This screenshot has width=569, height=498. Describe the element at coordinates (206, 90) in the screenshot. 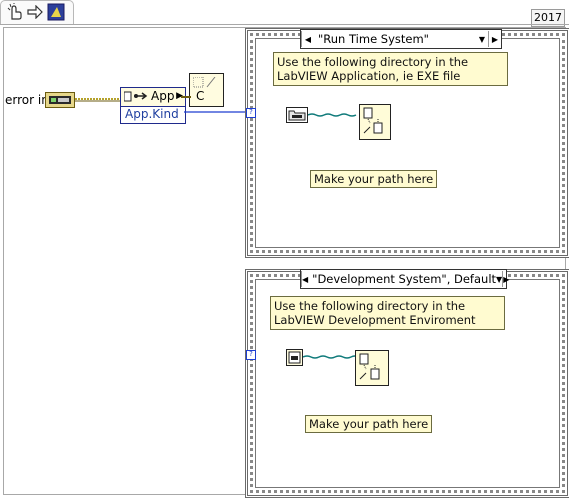

I see `constant-node: C` at that location.